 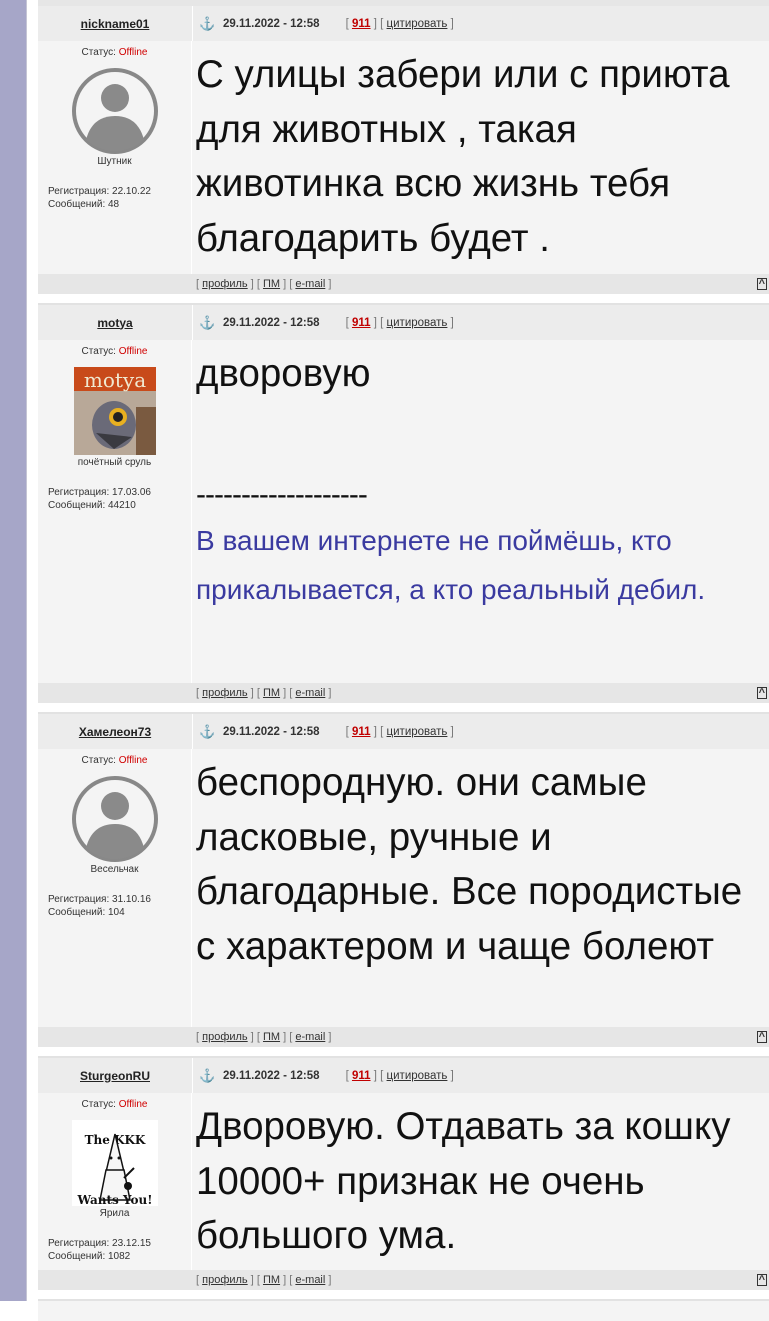 I want to click on author-registration: Регистрация: 22.10.22 Сообщений: 48, so click(x=99, y=198).